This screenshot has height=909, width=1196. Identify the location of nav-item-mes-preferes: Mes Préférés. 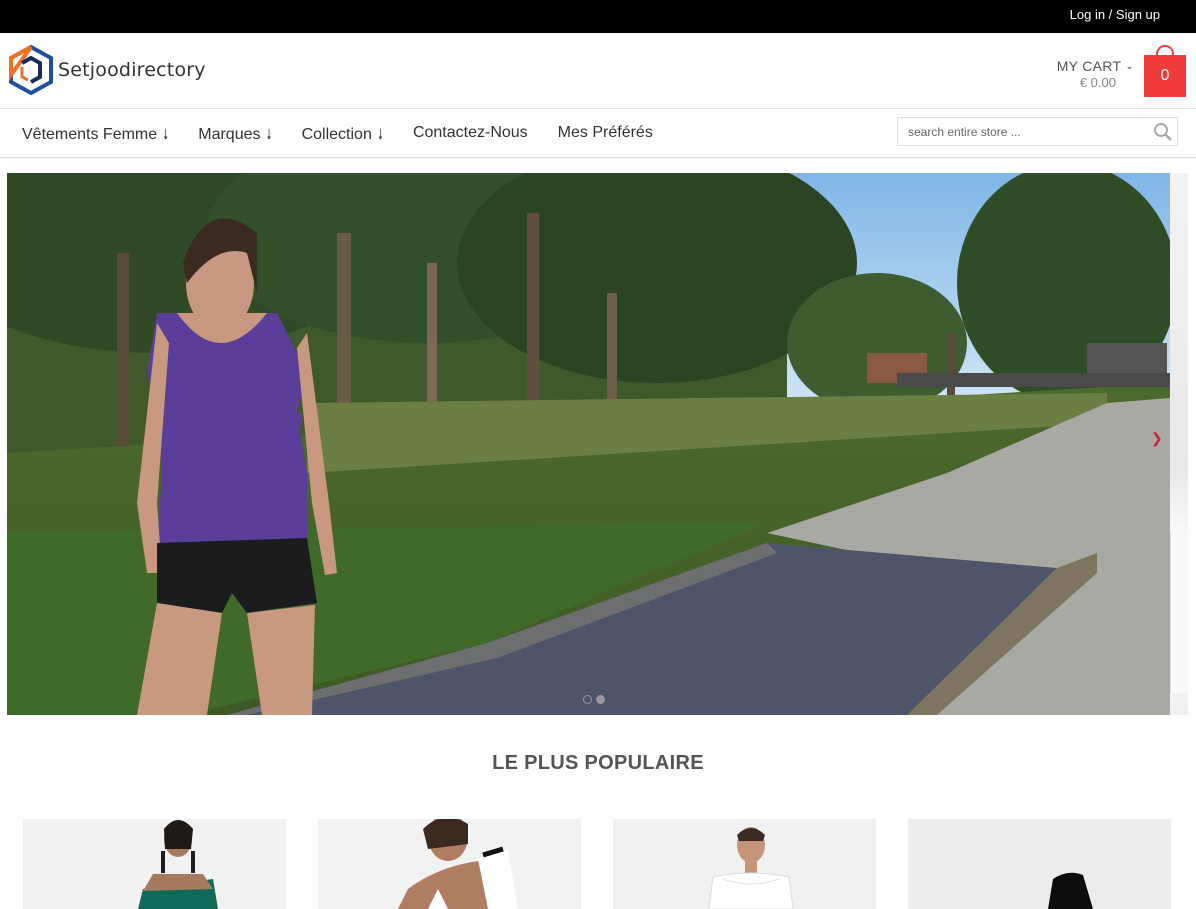
(605, 136).